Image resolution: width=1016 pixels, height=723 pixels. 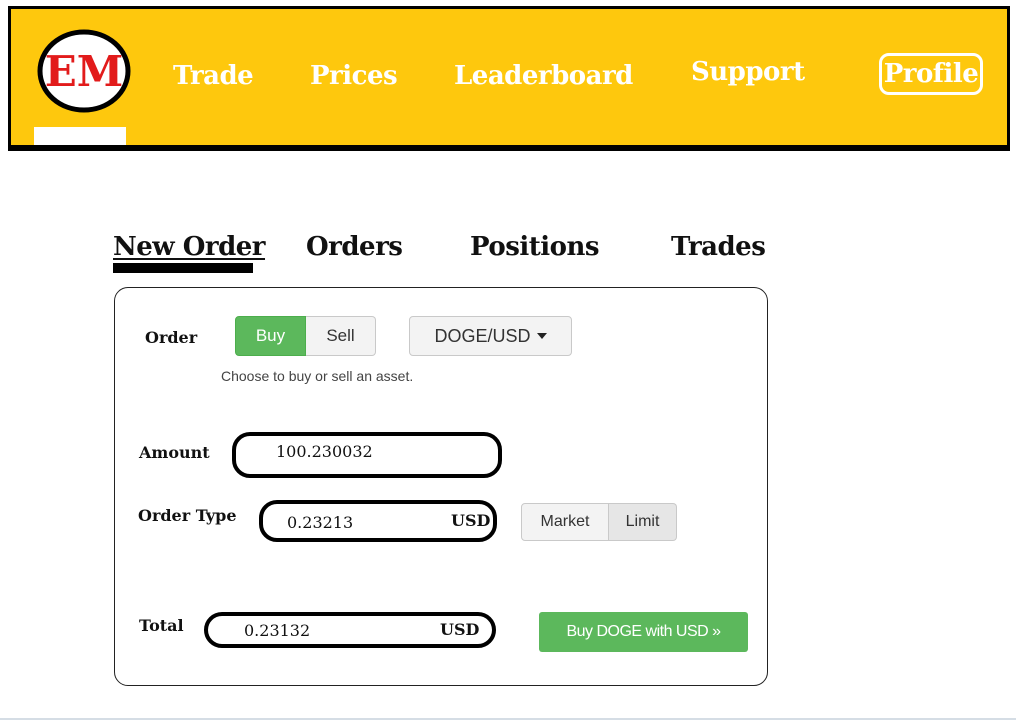 What do you see at coordinates (317, 376) in the screenshot?
I see `side-help-text: Choose to buy or sell an asset.` at bounding box center [317, 376].